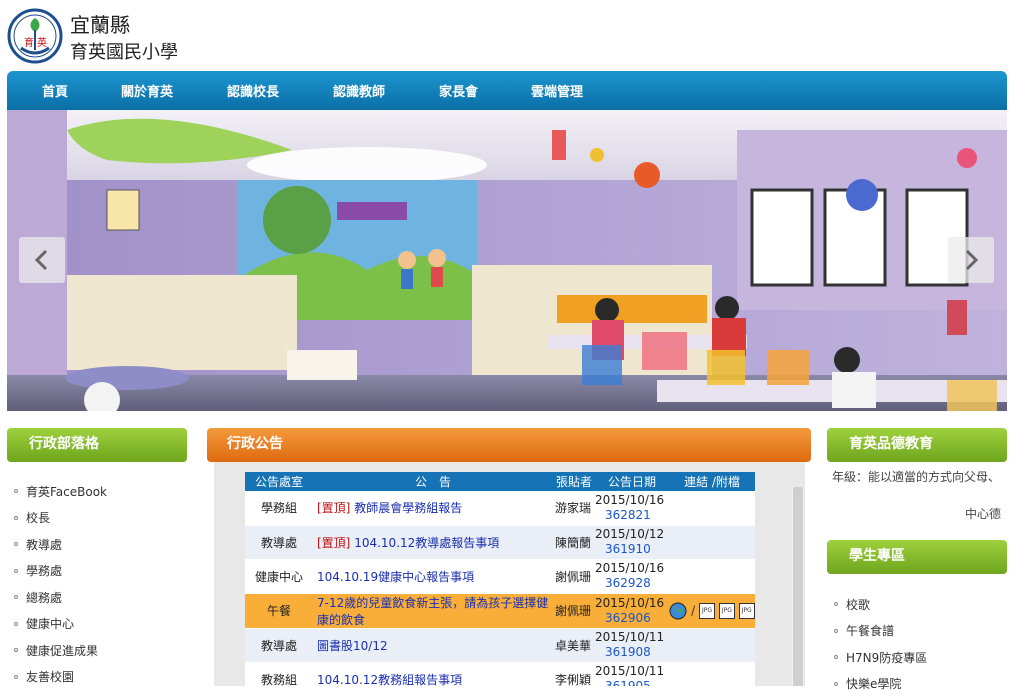  I want to click on list-item: 健康促進成果, so click(60, 650).